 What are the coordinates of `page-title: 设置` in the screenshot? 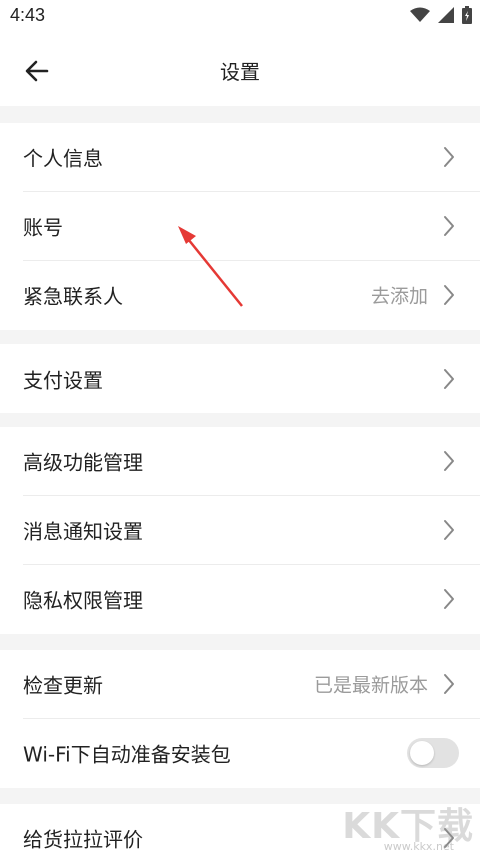 It's located at (240, 72).